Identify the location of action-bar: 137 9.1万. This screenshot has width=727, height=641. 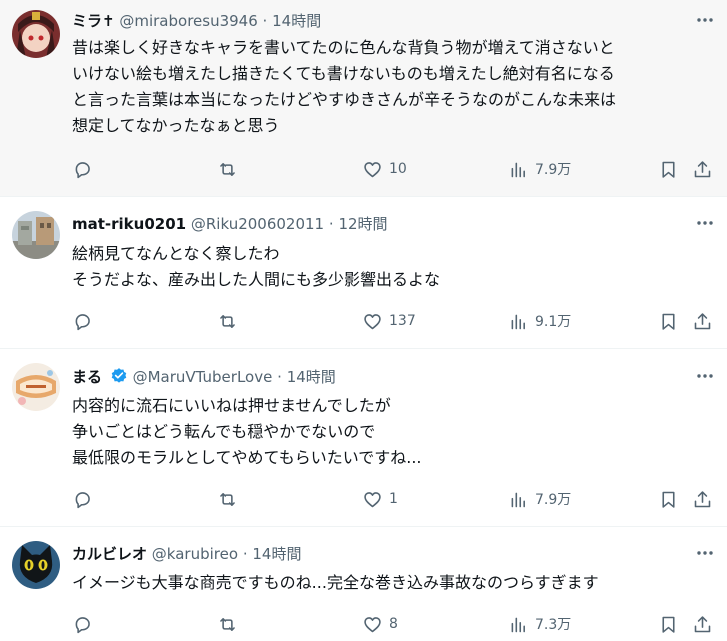
(392, 321).